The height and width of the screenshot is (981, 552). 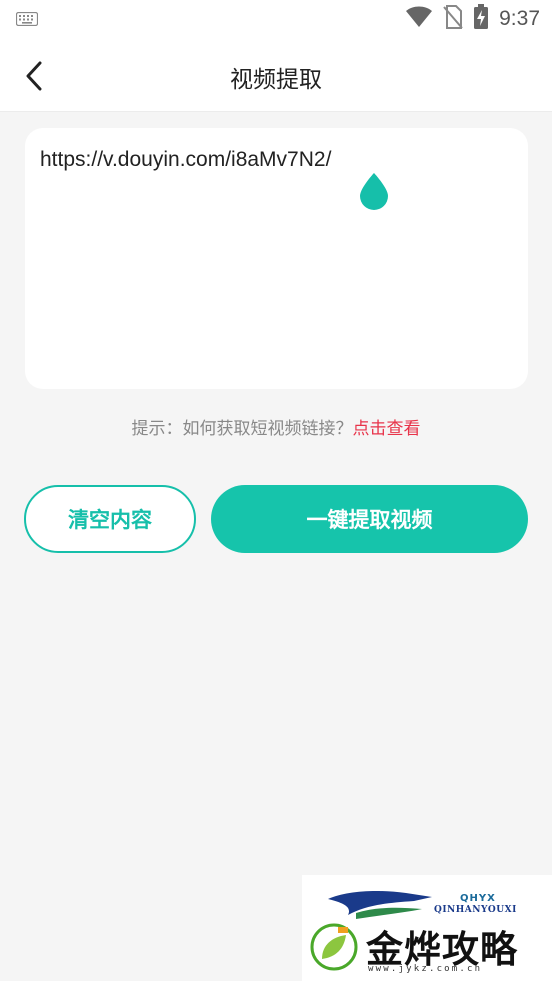 What do you see at coordinates (276, 19) in the screenshot?
I see `status-bar: 9:37` at bounding box center [276, 19].